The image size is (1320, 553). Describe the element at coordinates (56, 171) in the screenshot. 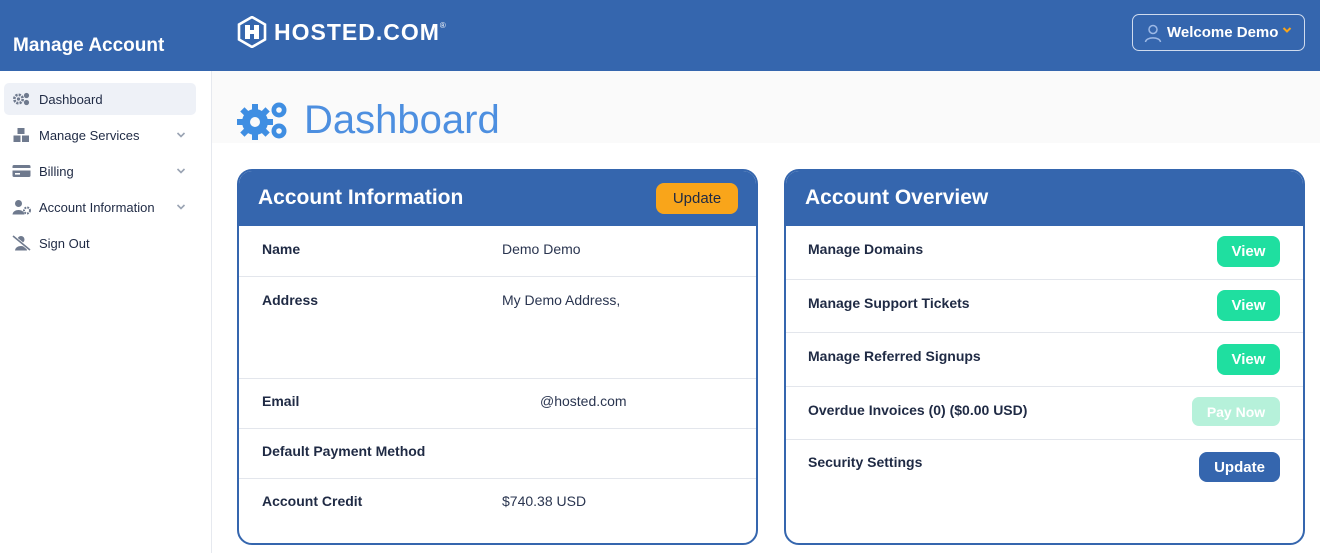

I see `sidebar-item-label: Billing` at that location.